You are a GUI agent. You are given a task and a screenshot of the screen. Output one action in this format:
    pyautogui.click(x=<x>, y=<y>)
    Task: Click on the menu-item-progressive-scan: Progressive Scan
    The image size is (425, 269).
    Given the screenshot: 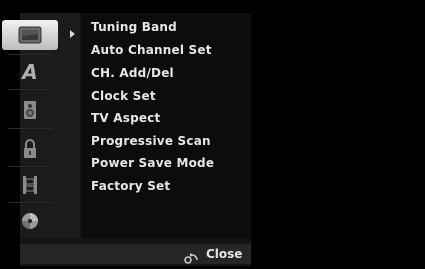 What is the action you would take?
    pyautogui.click(x=151, y=141)
    